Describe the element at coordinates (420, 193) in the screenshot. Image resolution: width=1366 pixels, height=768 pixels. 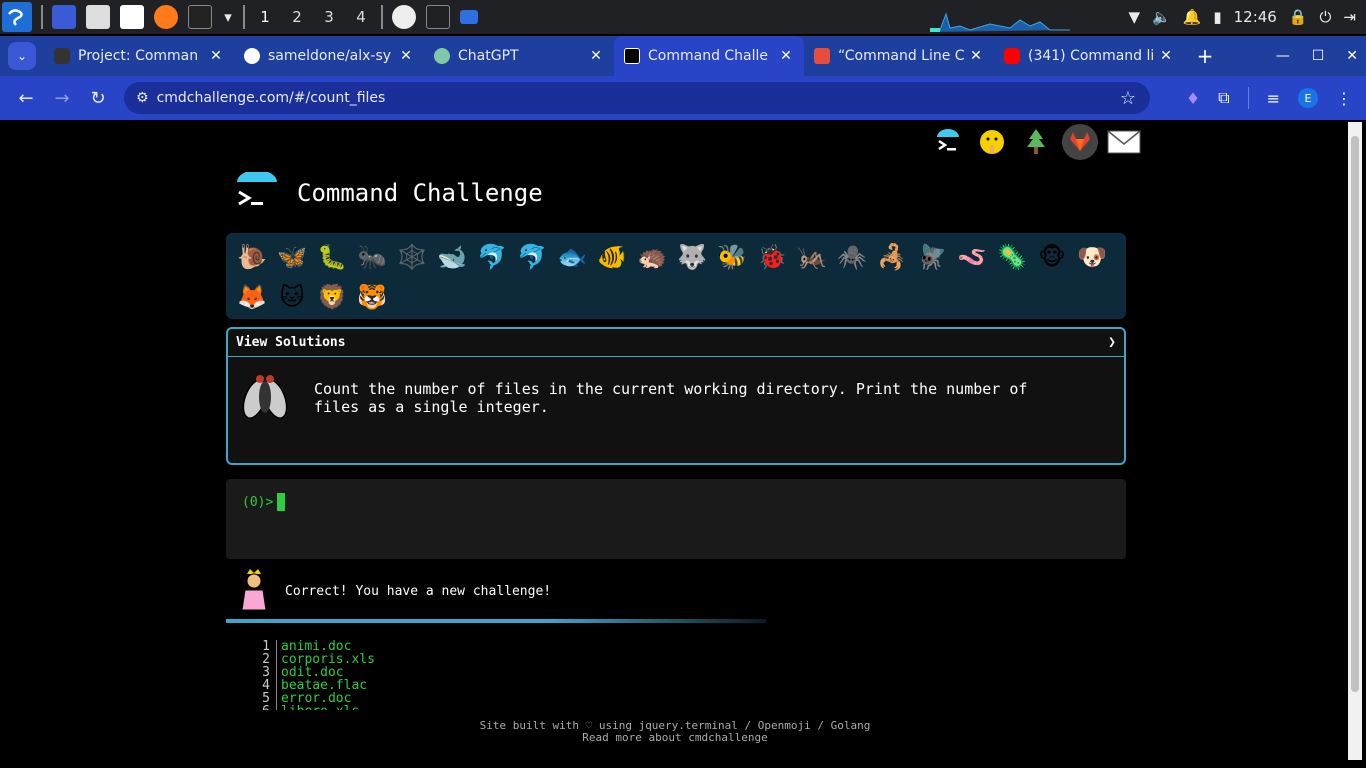
I see `site-title: Command Challenge` at that location.